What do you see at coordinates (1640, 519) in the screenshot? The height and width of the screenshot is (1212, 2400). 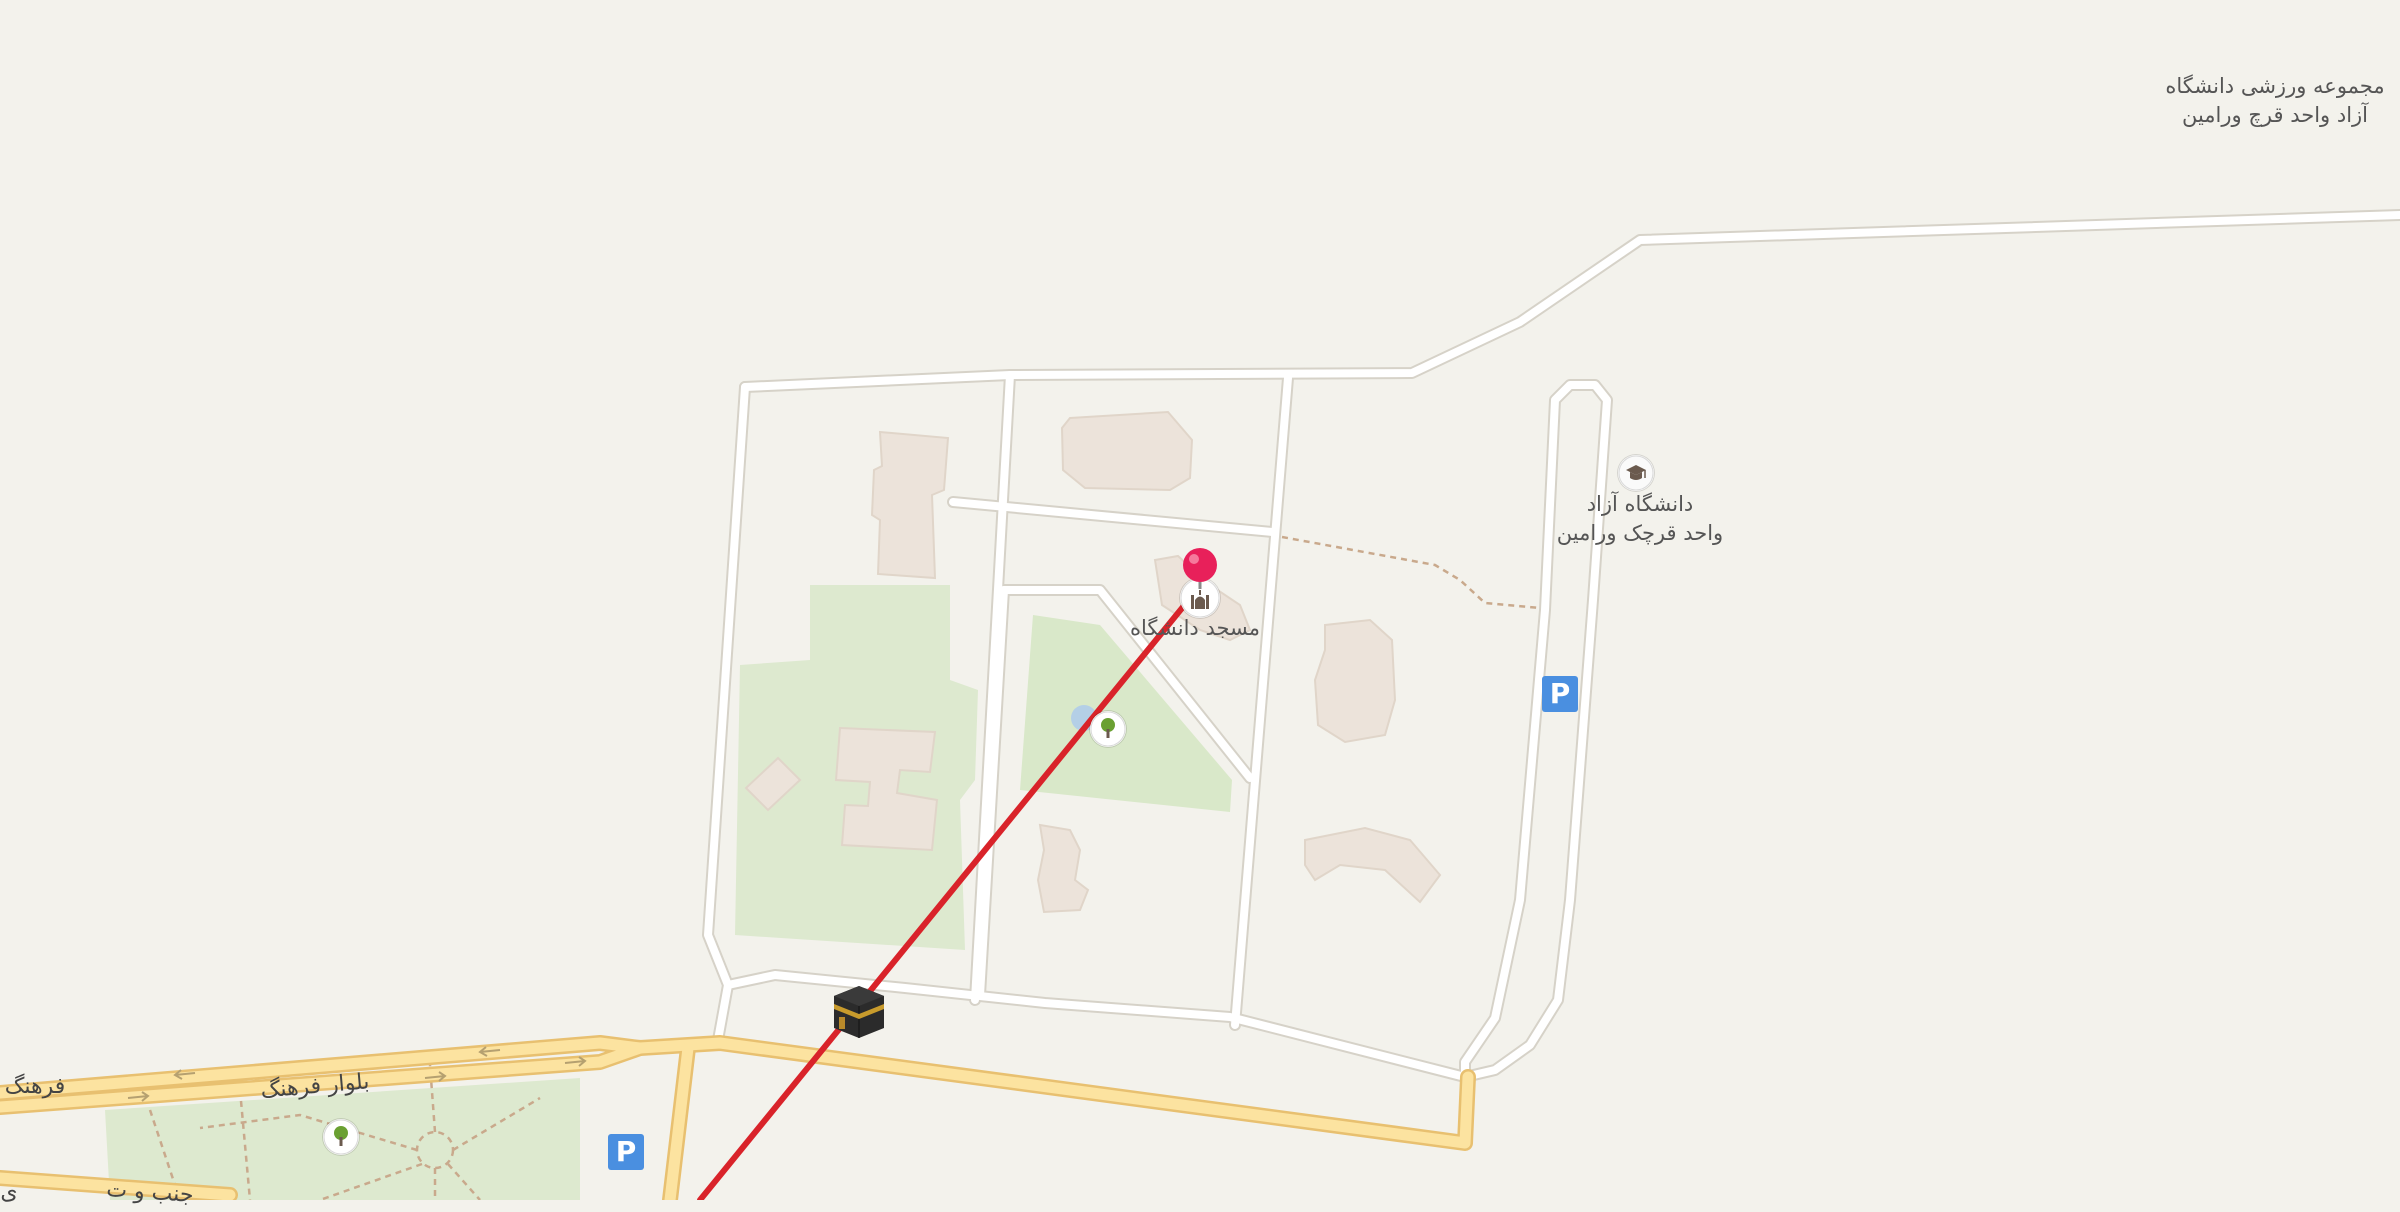 I see `label-azad-university: دانشگاه آزاد واحد قرچک ورامین` at bounding box center [1640, 519].